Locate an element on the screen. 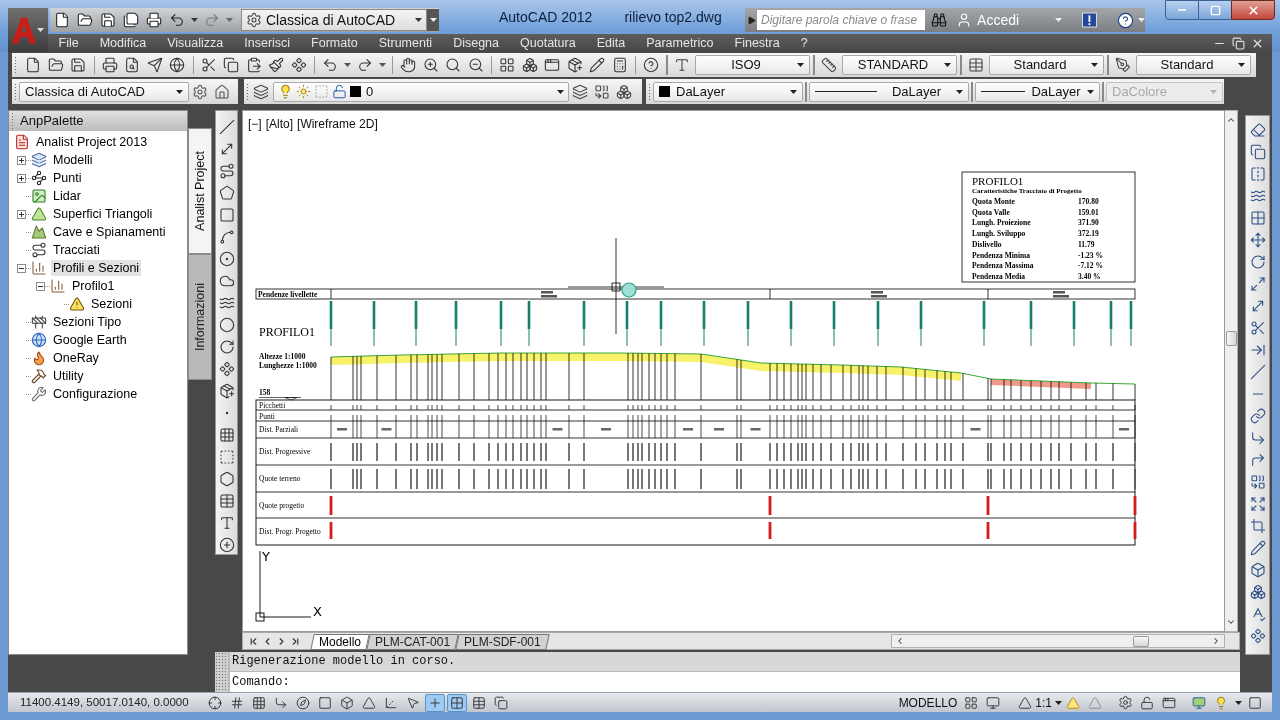 The image size is (1280, 720). tree-item: Profili e Sezioni is located at coordinates (96, 268).